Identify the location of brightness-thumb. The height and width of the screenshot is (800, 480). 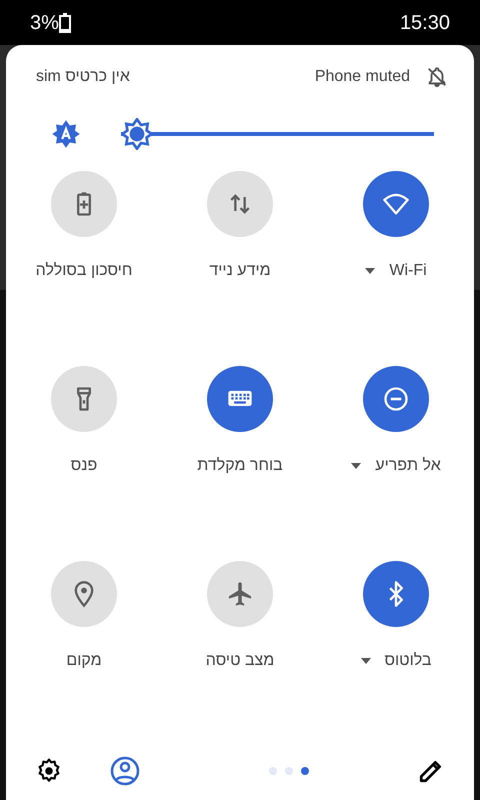
(137, 134).